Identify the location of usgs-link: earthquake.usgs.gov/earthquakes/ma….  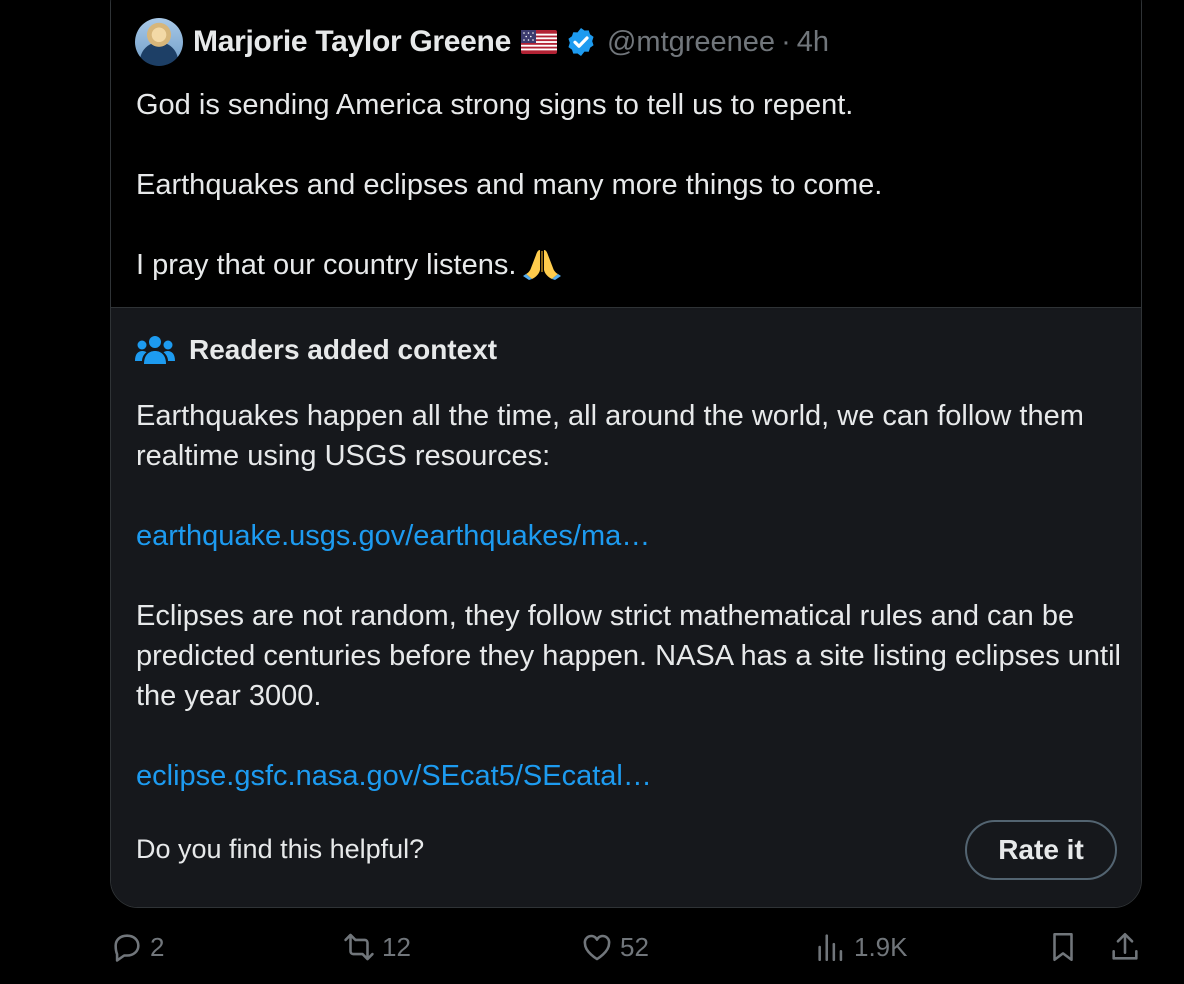
(393, 536).